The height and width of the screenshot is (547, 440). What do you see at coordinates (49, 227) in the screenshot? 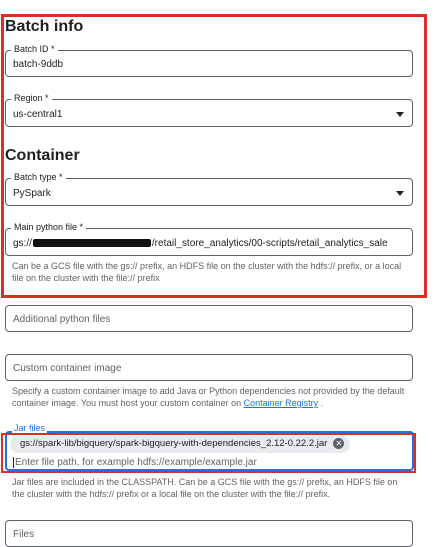
I see `main-python-file-label: Main python file *` at bounding box center [49, 227].